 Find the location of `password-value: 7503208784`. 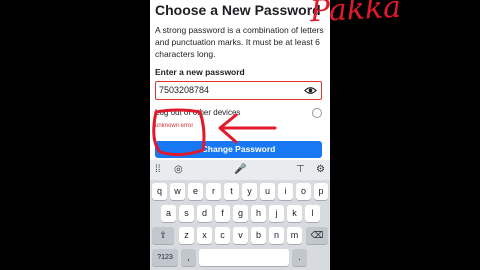

password-value: 7503208784 is located at coordinates (184, 90).